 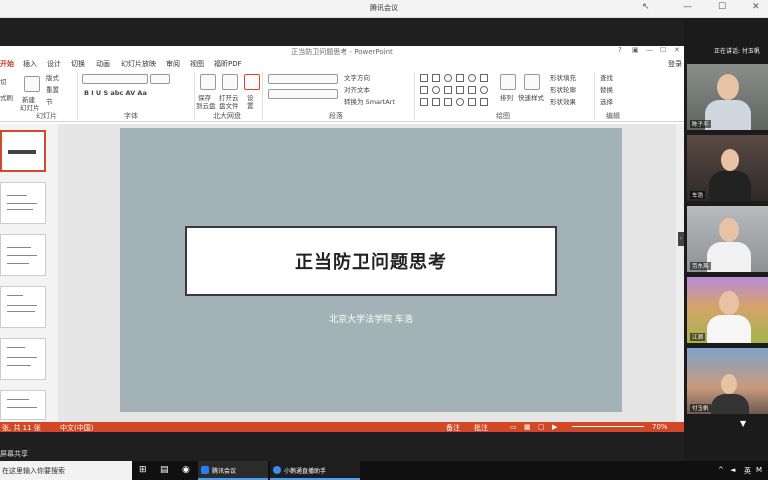 What do you see at coordinates (677, 50) in the screenshot?
I see `ppt-close-icon: ✕` at bounding box center [677, 50].